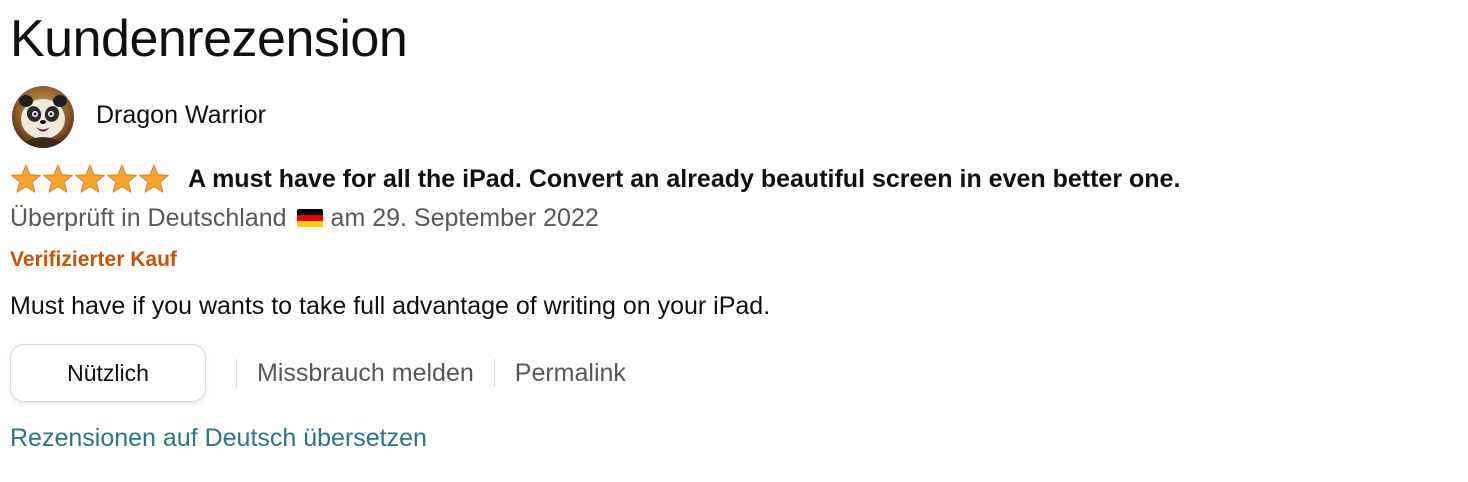 This screenshot has width=1468, height=482. I want to click on permalink-link: Permalink, so click(570, 373).